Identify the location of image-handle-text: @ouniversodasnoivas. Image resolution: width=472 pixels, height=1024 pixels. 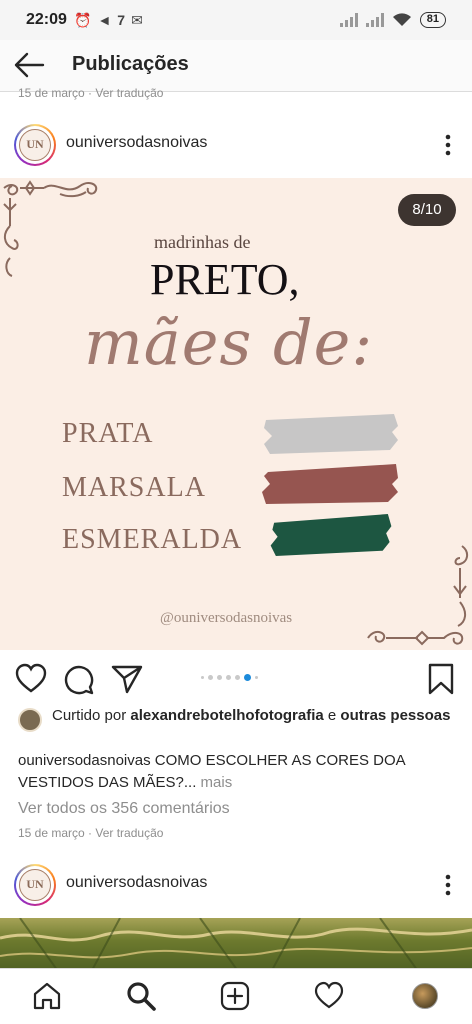
(226, 618).